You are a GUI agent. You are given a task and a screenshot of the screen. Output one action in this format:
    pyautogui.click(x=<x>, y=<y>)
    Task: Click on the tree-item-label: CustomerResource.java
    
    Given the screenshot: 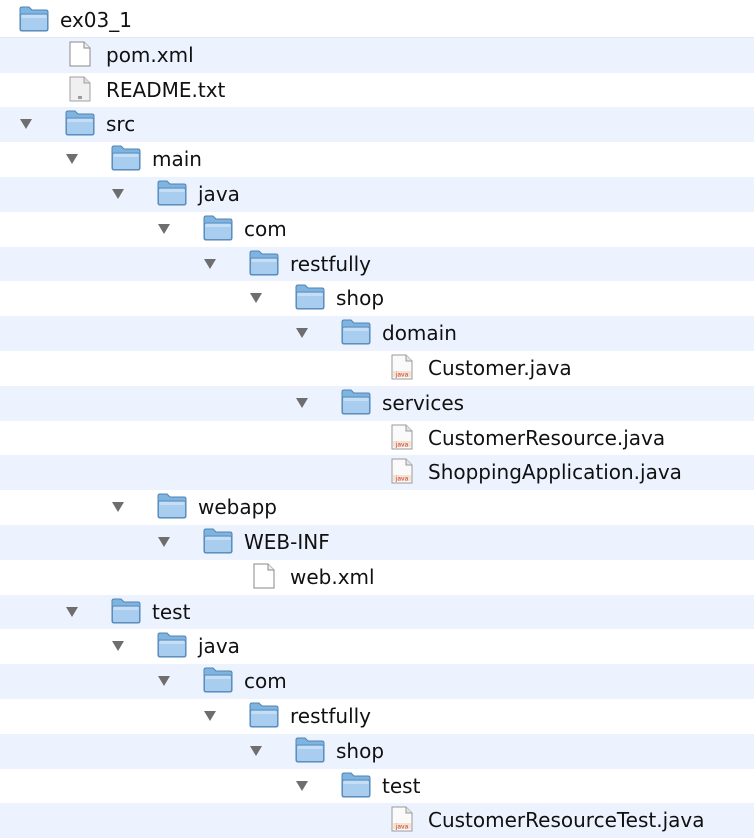 What is the action you would take?
    pyautogui.click(x=547, y=437)
    